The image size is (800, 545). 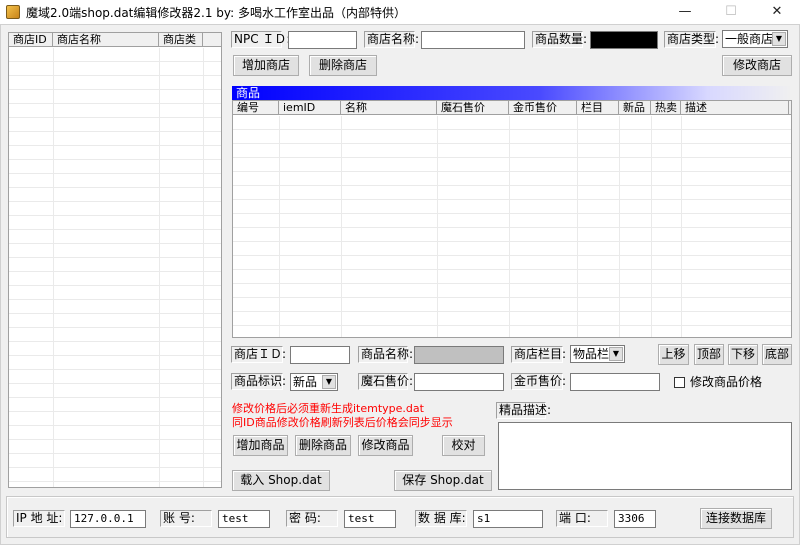 What do you see at coordinates (186, 518) in the screenshot?
I see `account-label: 账 号:` at bounding box center [186, 518].